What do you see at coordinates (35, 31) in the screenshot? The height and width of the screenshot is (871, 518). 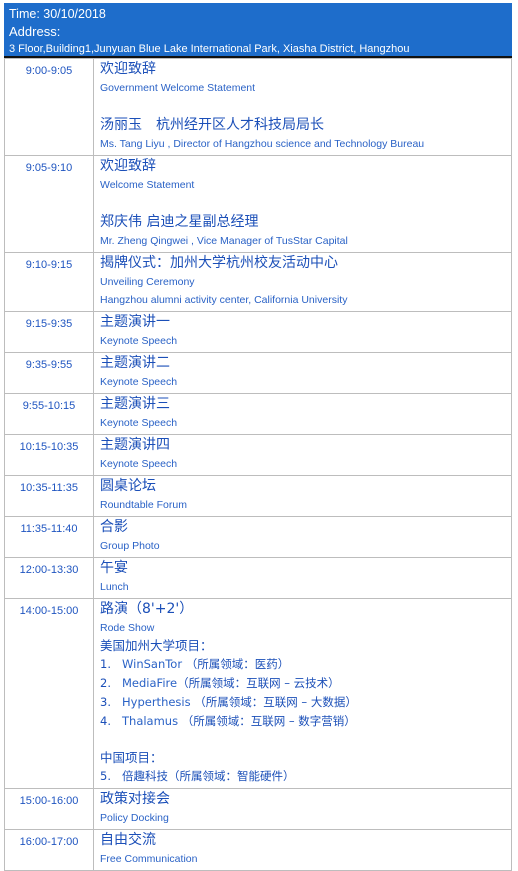 I see `address-label: Address:` at bounding box center [35, 31].